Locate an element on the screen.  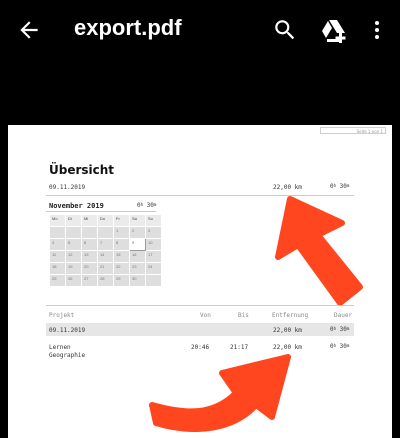
calendar-month: November 2019 is located at coordinates (76, 206).